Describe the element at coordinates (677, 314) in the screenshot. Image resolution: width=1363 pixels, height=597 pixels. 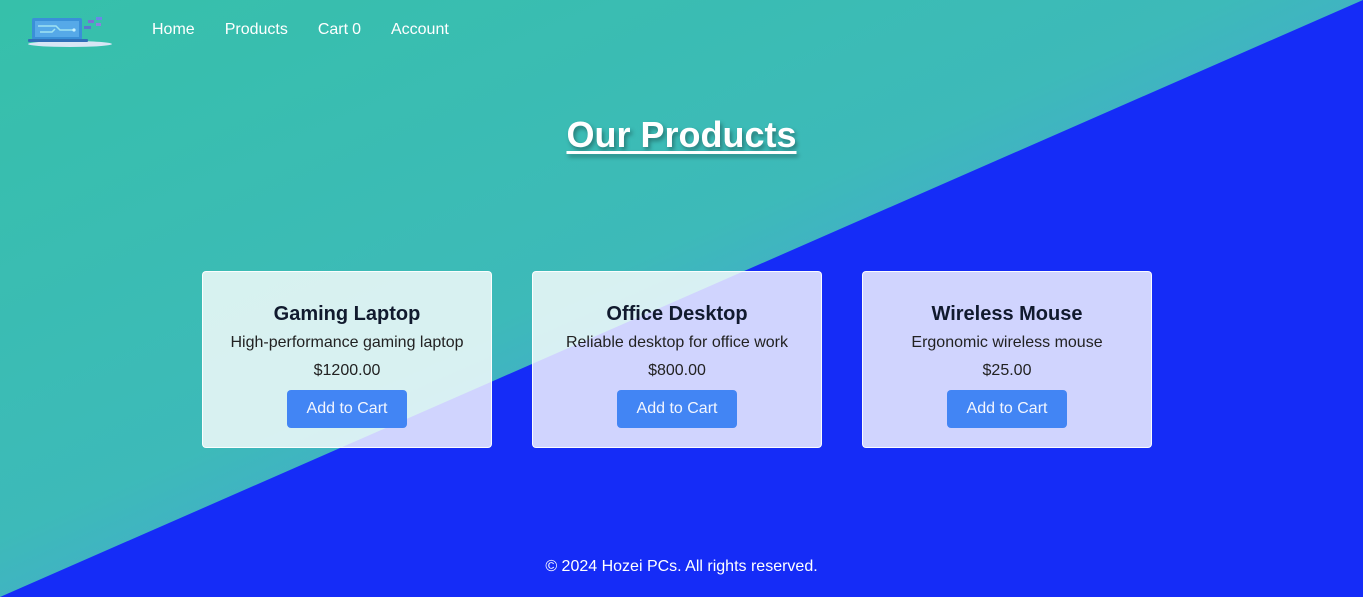
I see `product-name: Office Desktop` at that location.